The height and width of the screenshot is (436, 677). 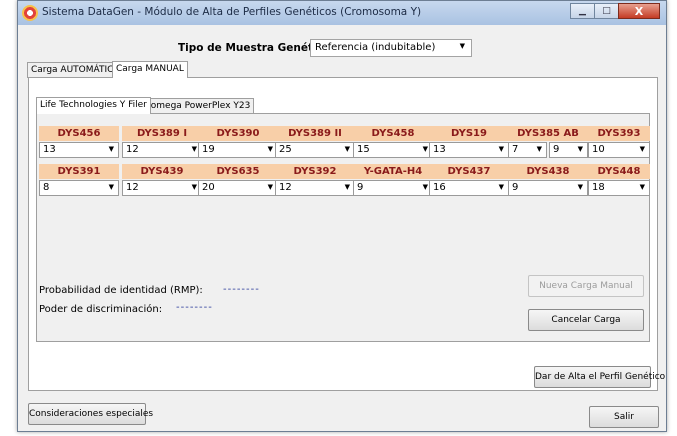 What do you see at coordinates (238, 133) in the screenshot?
I see `marker-name: DYS390` at bounding box center [238, 133].